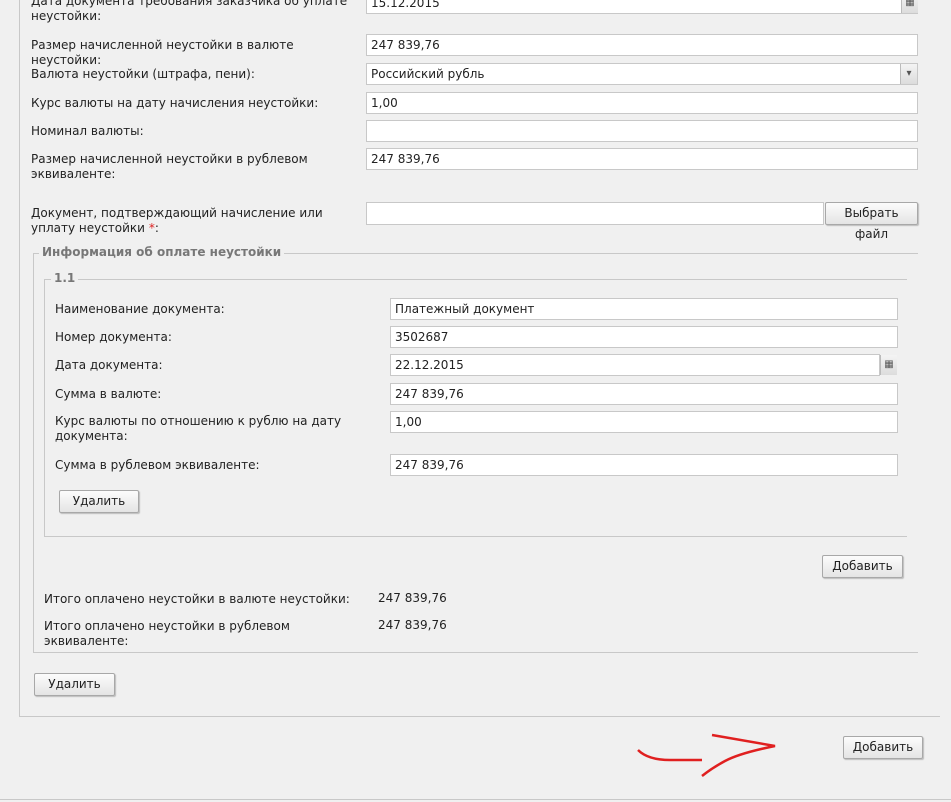 The width and height of the screenshot is (951, 802). What do you see at coordinates (644, 309) in the screenshot?
I see `payment-doc-name-input: Платежный документ` at bounding box center [644, 309].